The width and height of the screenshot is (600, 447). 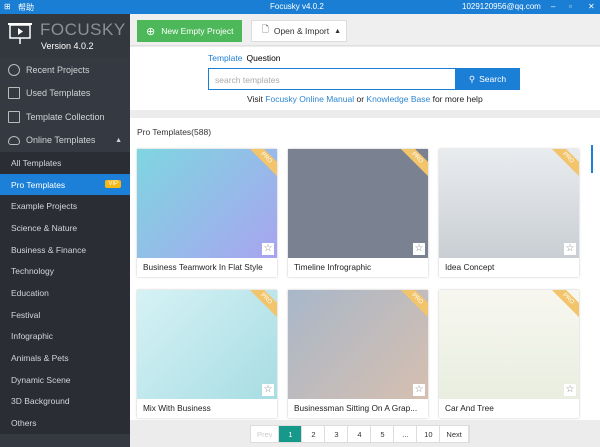 What do you see at coordinates (24, 423) in the screenshot?
I see `sidebar-subitem-label: Others` at bounding box center [24, 423].